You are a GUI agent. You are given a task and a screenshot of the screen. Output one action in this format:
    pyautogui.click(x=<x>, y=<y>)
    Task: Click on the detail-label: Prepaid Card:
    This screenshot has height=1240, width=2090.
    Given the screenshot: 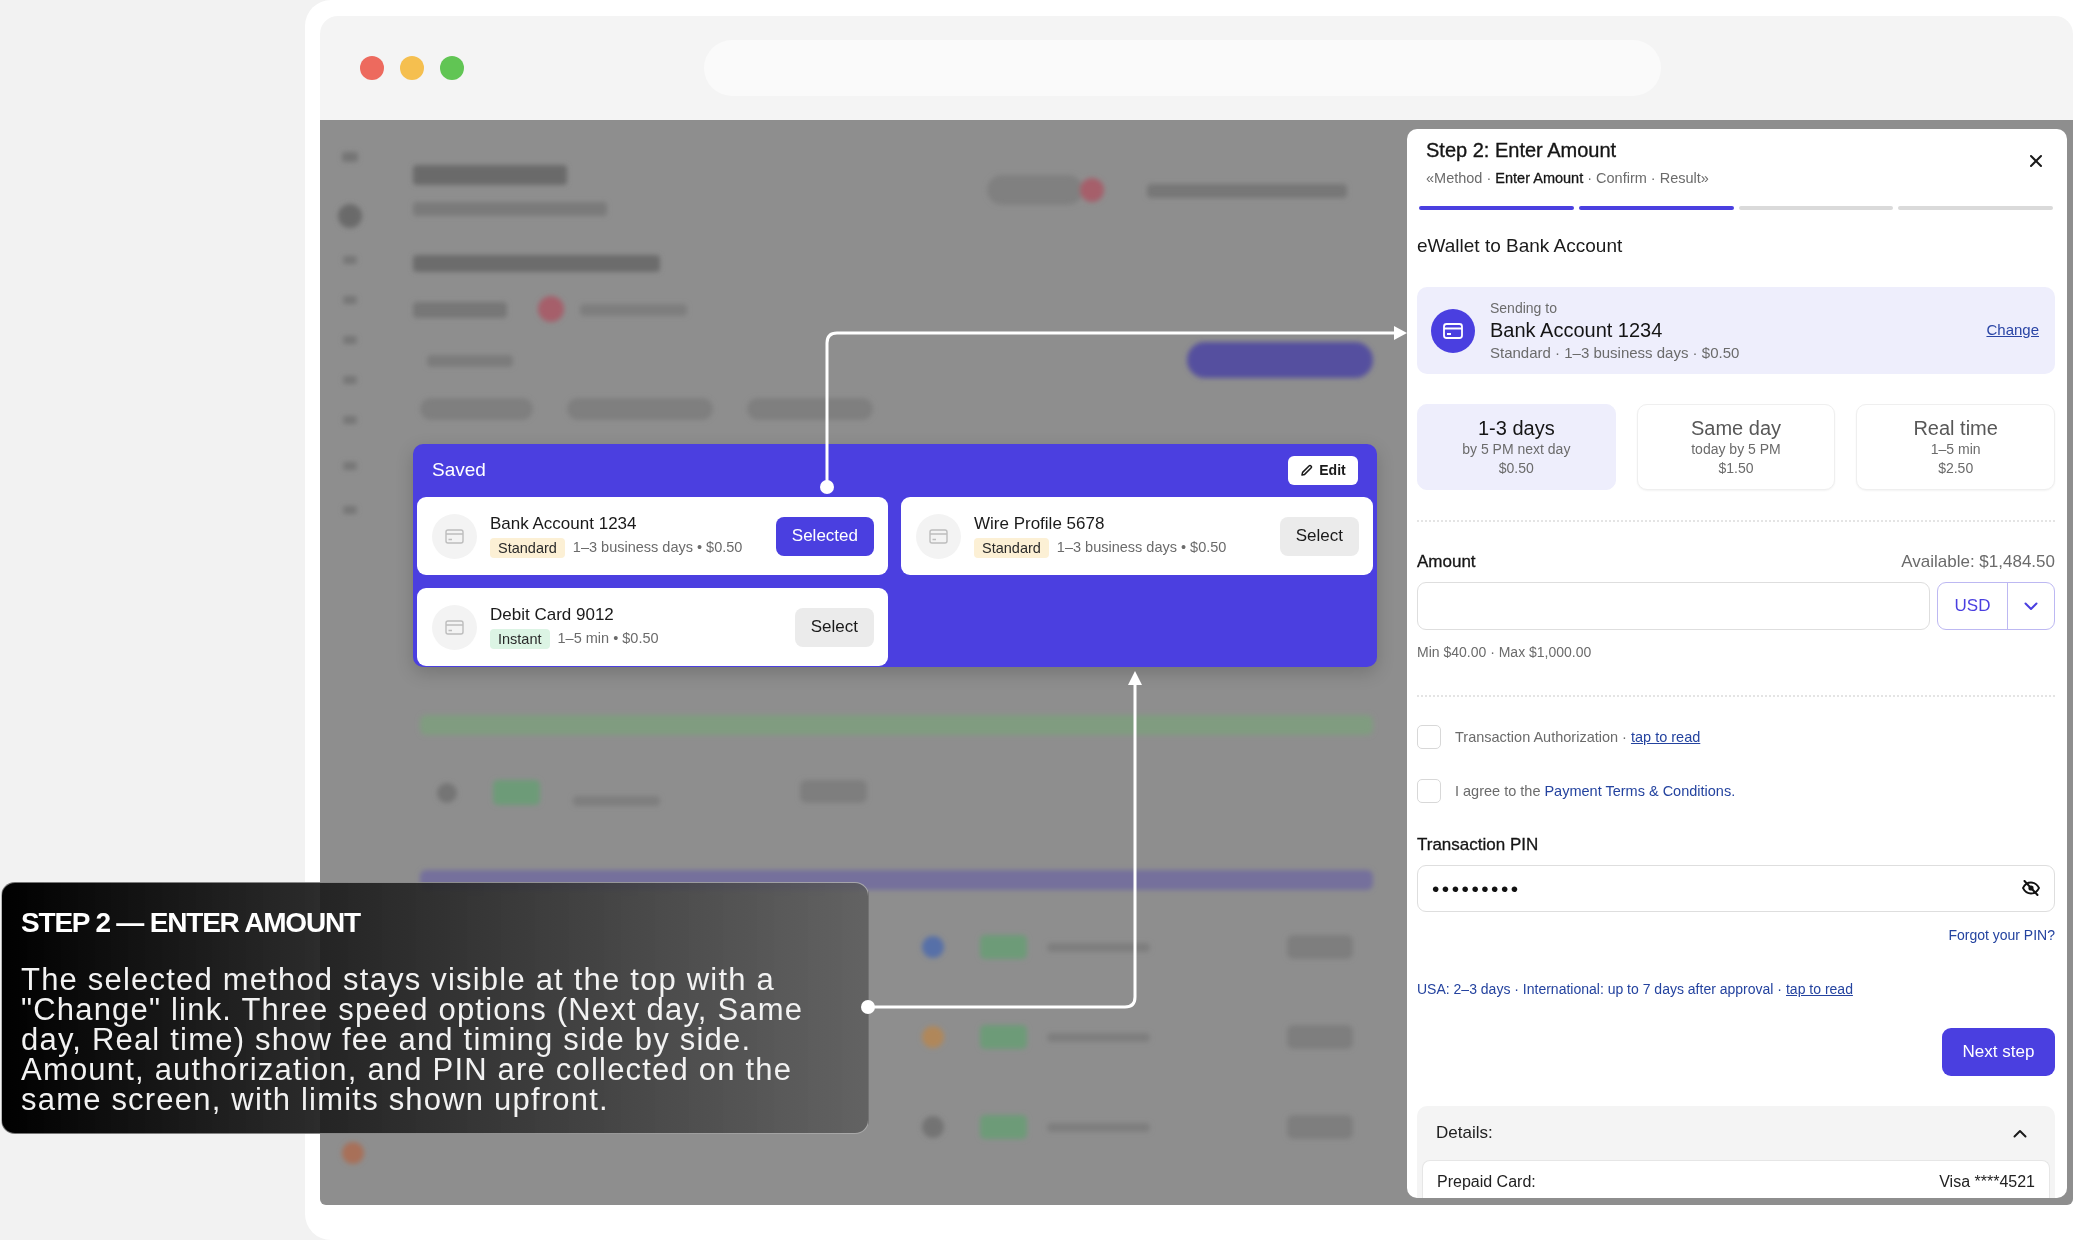 What is the action you would take?
    pyautogui.click(x=1486, y=1182)
    